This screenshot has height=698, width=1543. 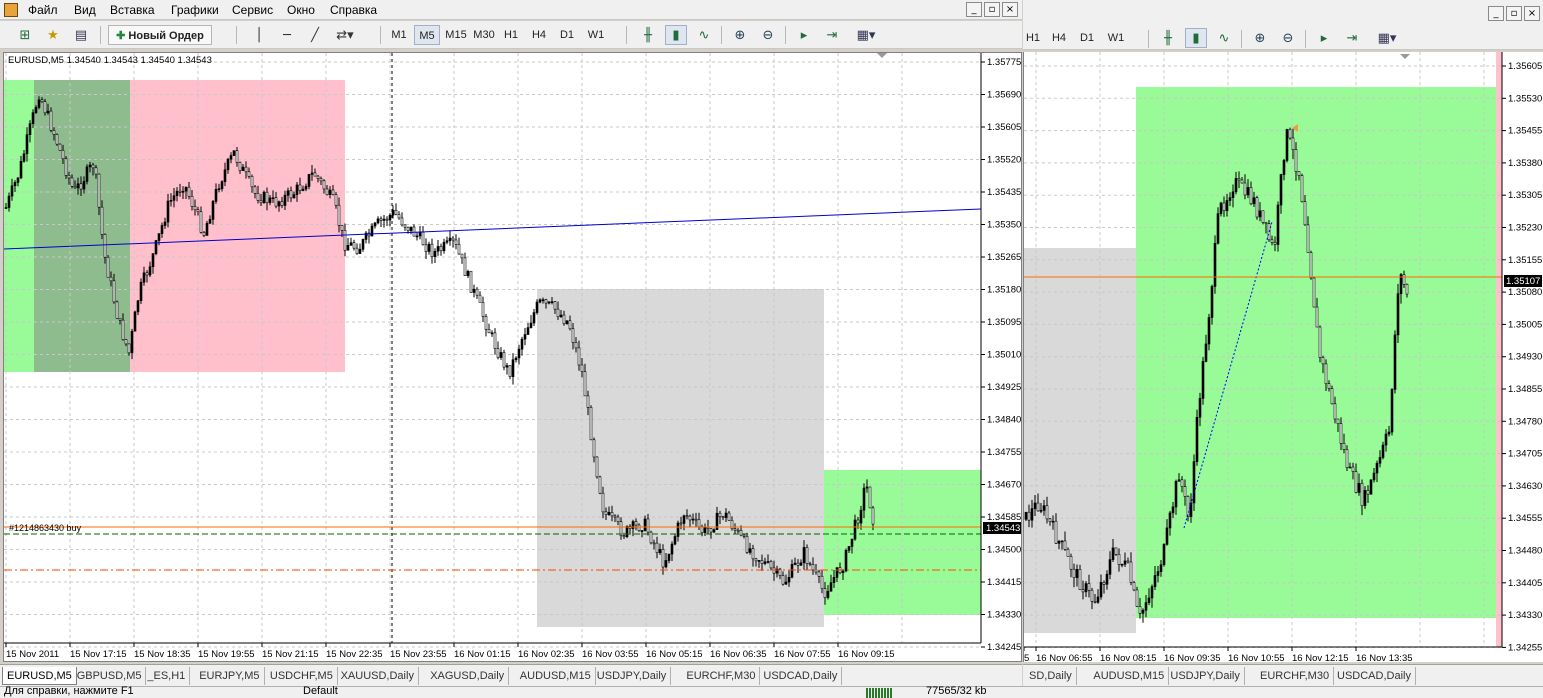 I want to click on chart-tab: XAGUSD,Daily, so click(x=468, y=676).